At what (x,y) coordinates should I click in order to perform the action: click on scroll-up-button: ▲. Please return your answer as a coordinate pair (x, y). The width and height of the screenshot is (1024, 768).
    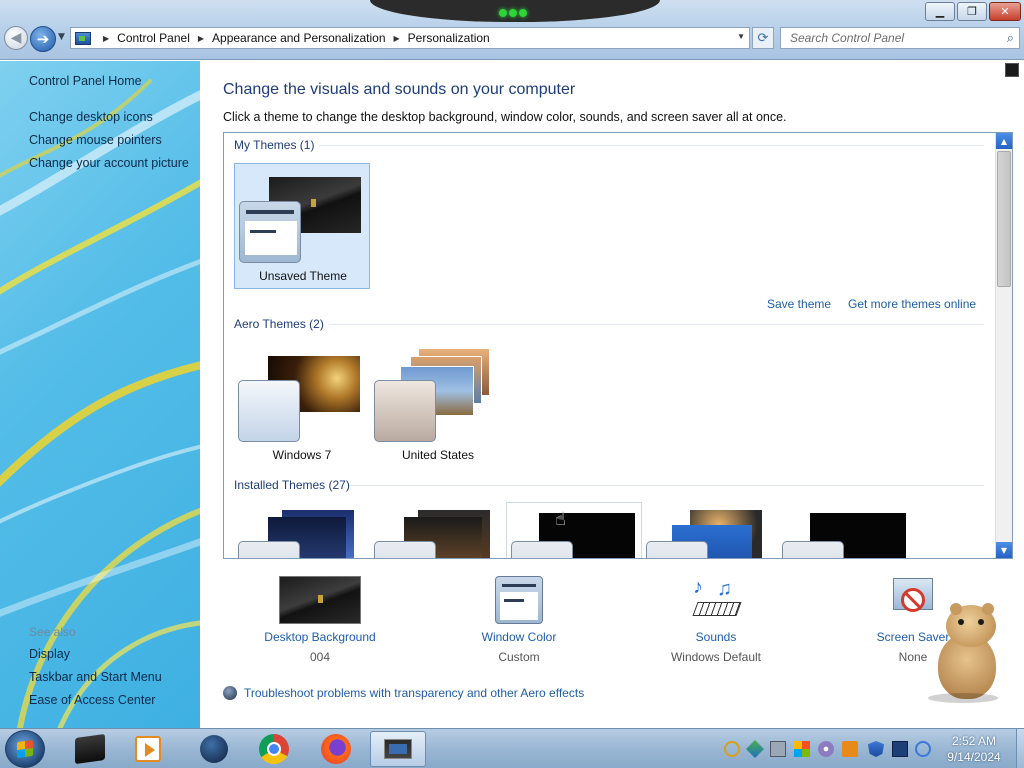
    Looking at the image, I should click on (1004, 141).